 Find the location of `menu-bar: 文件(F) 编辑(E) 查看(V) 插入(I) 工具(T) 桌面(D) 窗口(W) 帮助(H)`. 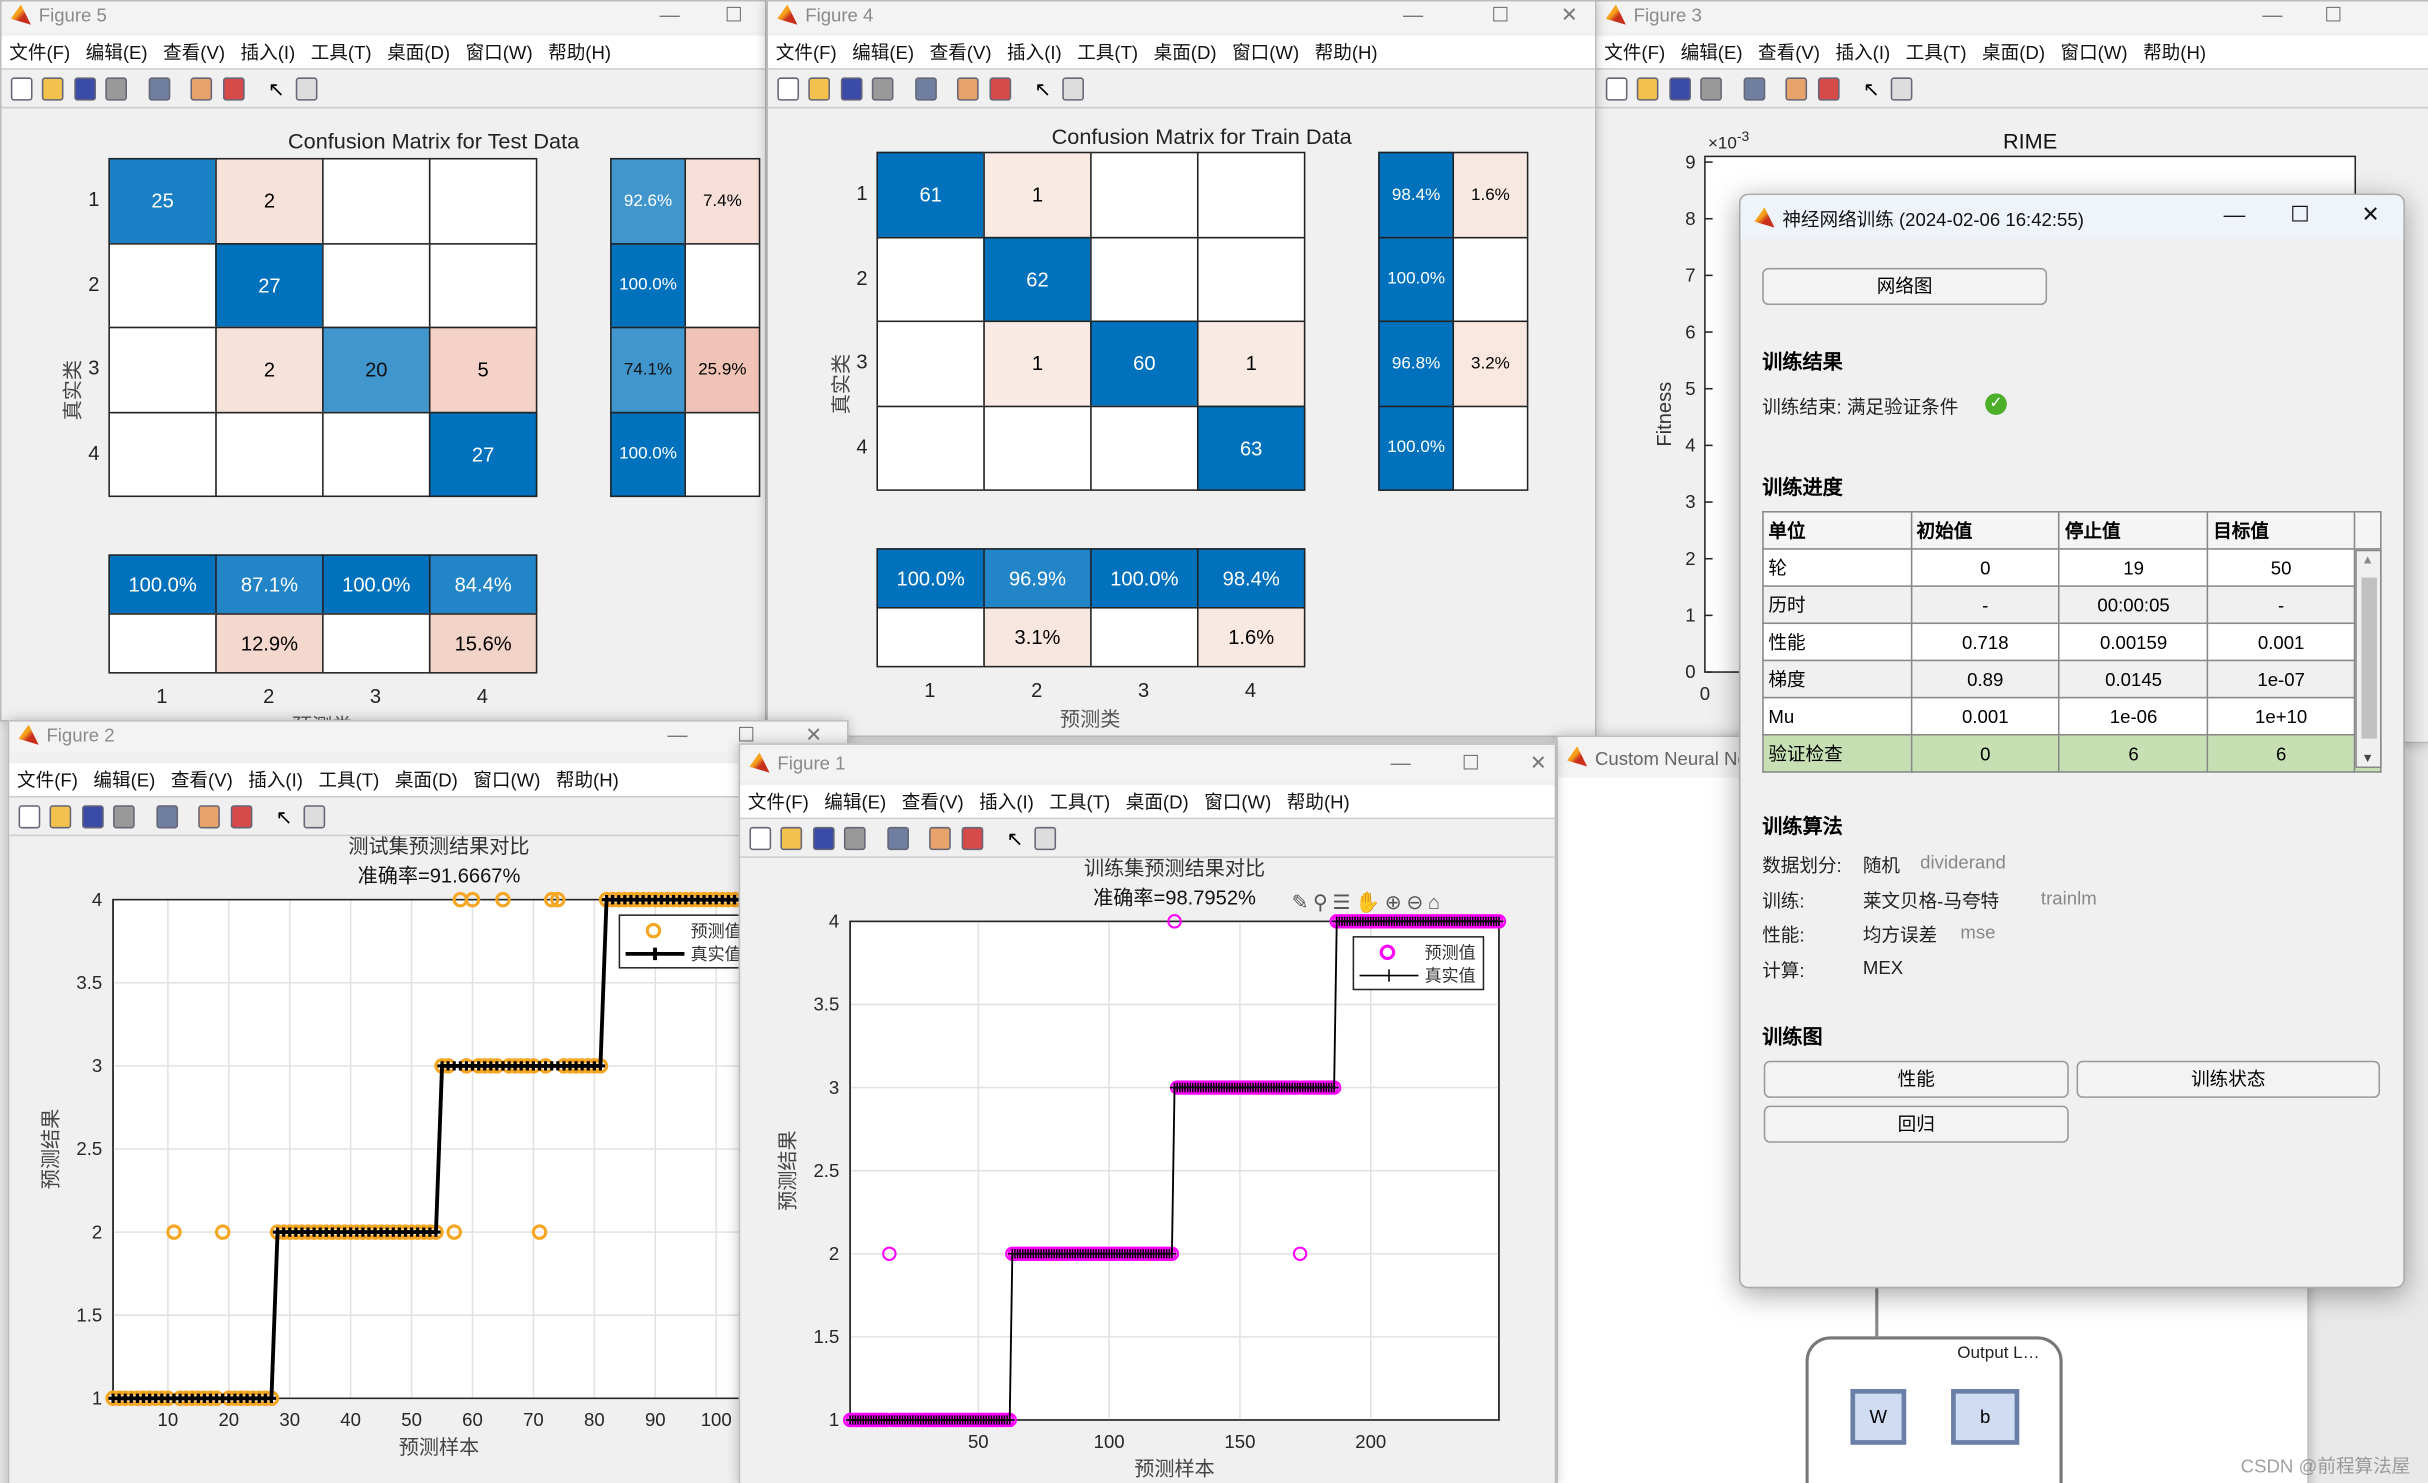

menu-bar: 文件(F) 编辑(E) 查看(V) 插入(I) 工具(T) 桌面(D) 窗口(W) 帮助(H) is located at coordinates (1181, 52).